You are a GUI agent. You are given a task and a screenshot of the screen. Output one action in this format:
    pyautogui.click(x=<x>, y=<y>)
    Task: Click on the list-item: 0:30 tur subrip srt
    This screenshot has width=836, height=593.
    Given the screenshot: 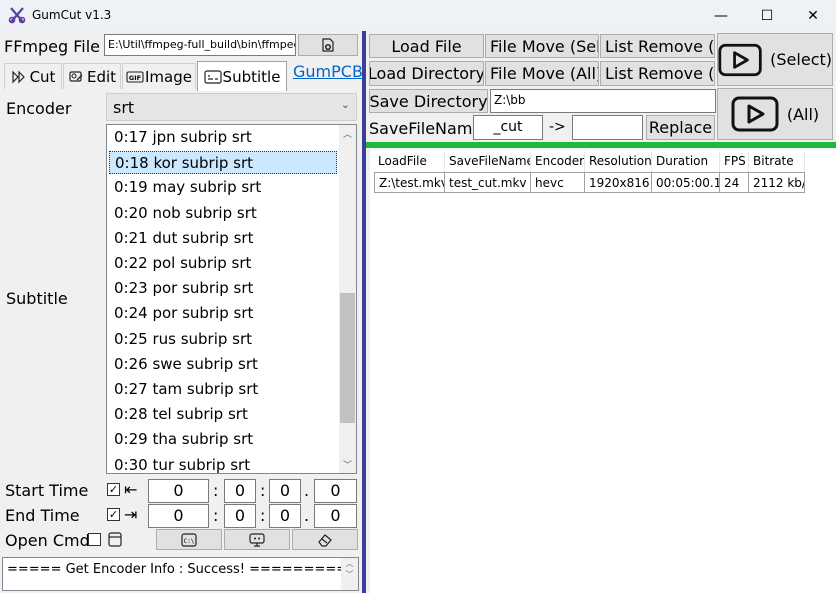 What is the action you would take?
    pyautogui.click(x=223, y=463)
    